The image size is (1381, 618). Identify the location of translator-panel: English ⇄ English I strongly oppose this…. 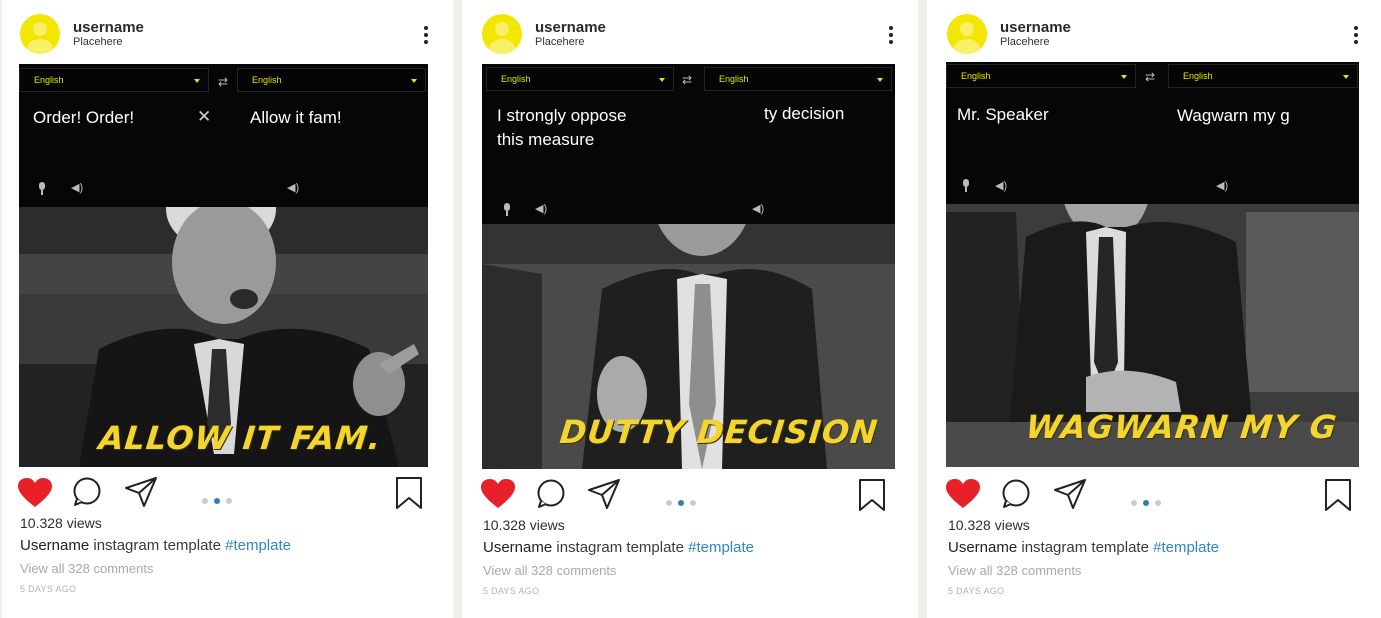
(688, 144).